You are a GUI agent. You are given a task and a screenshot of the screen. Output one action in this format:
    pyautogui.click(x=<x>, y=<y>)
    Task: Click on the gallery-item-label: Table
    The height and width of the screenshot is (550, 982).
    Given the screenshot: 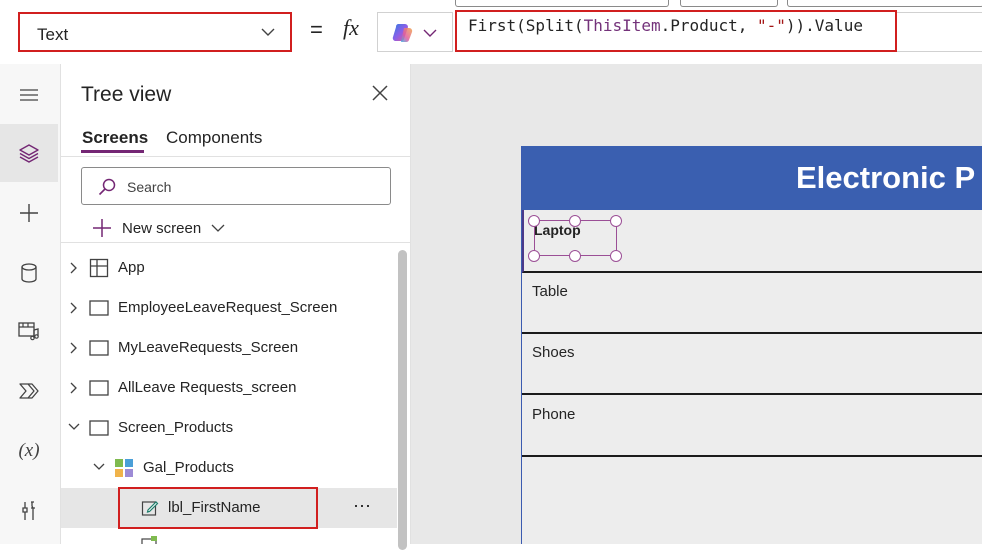 What is the action you would take?
    pyautogui.click(x=550, y=291)
    